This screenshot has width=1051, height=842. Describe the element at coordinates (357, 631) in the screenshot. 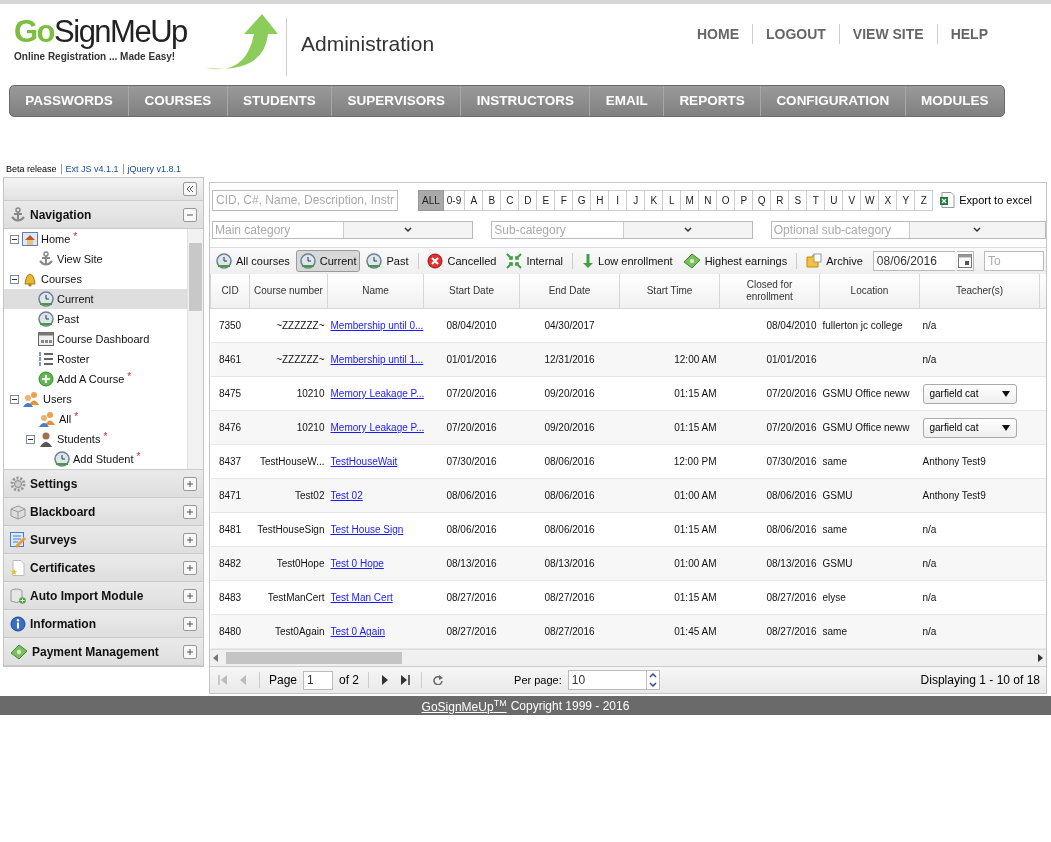

I see `course-name-link: Test 0 Again` at that location.